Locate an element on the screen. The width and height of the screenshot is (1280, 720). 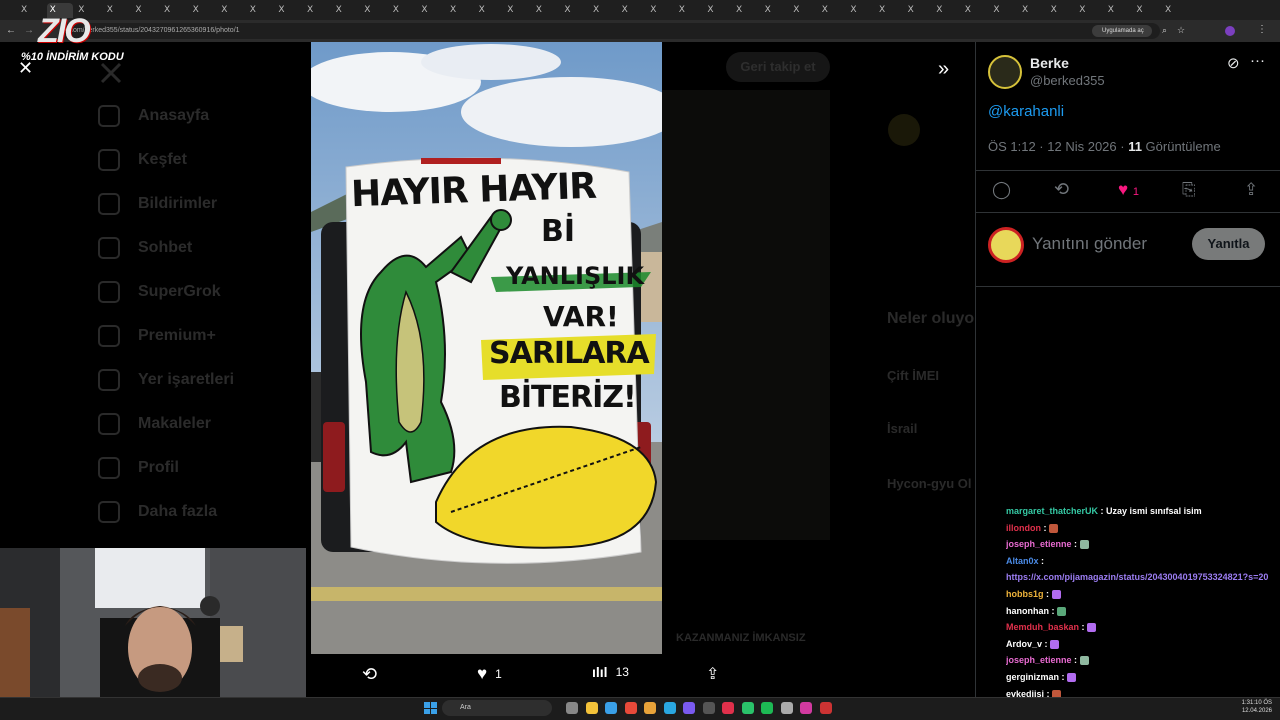
chat-message: Altan0x : is located at coordinates (1140, 561).